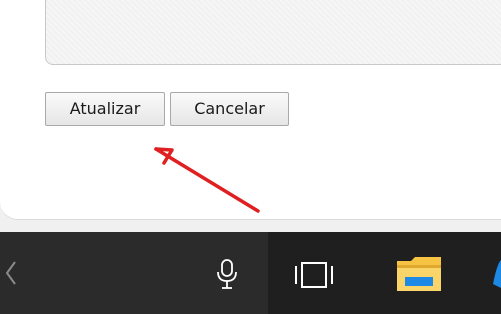 The image size is (501, 314). I want to click on microphone-icon, so click(227, 274).